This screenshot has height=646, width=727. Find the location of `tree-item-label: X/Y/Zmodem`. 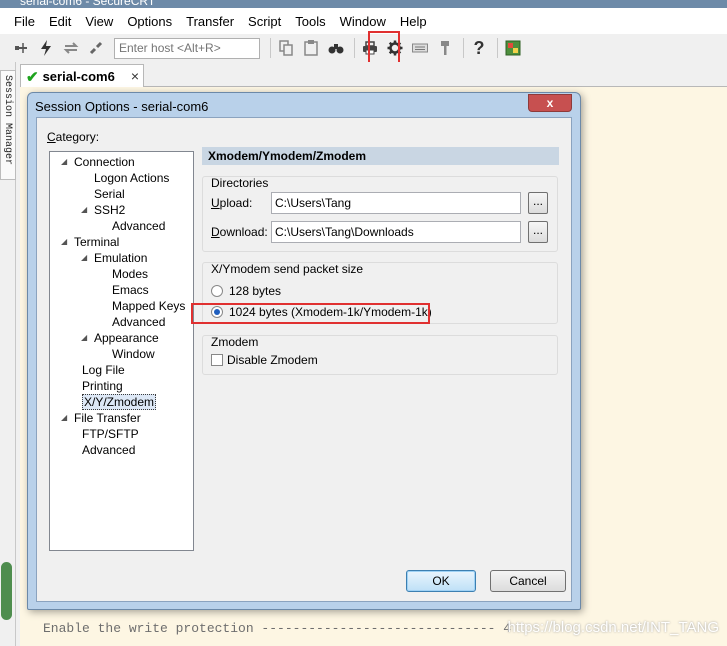

tree-item-label: X/Y/Zmodem is located at coordinates (119, 402).